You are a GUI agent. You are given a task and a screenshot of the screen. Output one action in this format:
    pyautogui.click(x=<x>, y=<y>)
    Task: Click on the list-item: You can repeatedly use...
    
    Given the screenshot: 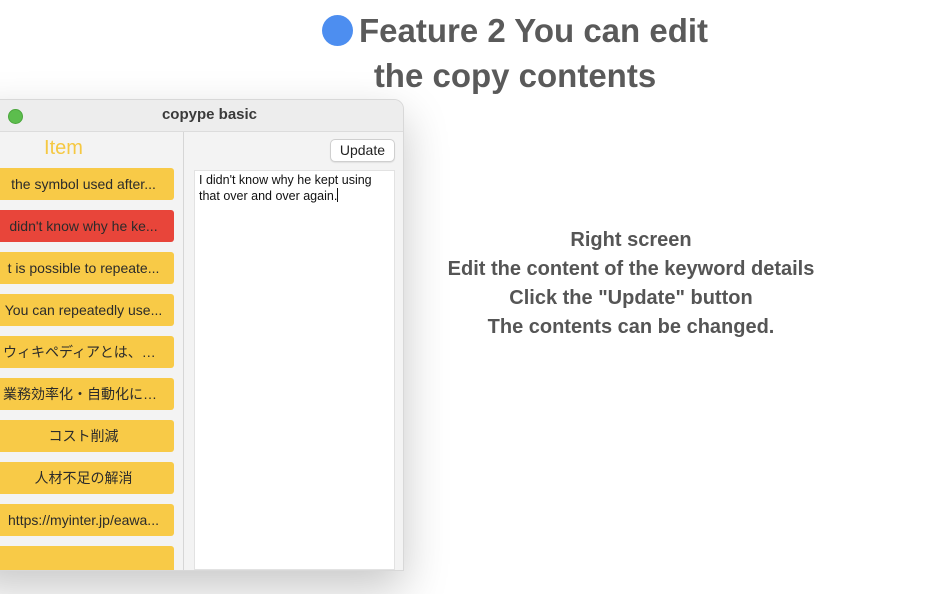 What is the action you would take?
    pyautogui.click(x=87, y=310)
    